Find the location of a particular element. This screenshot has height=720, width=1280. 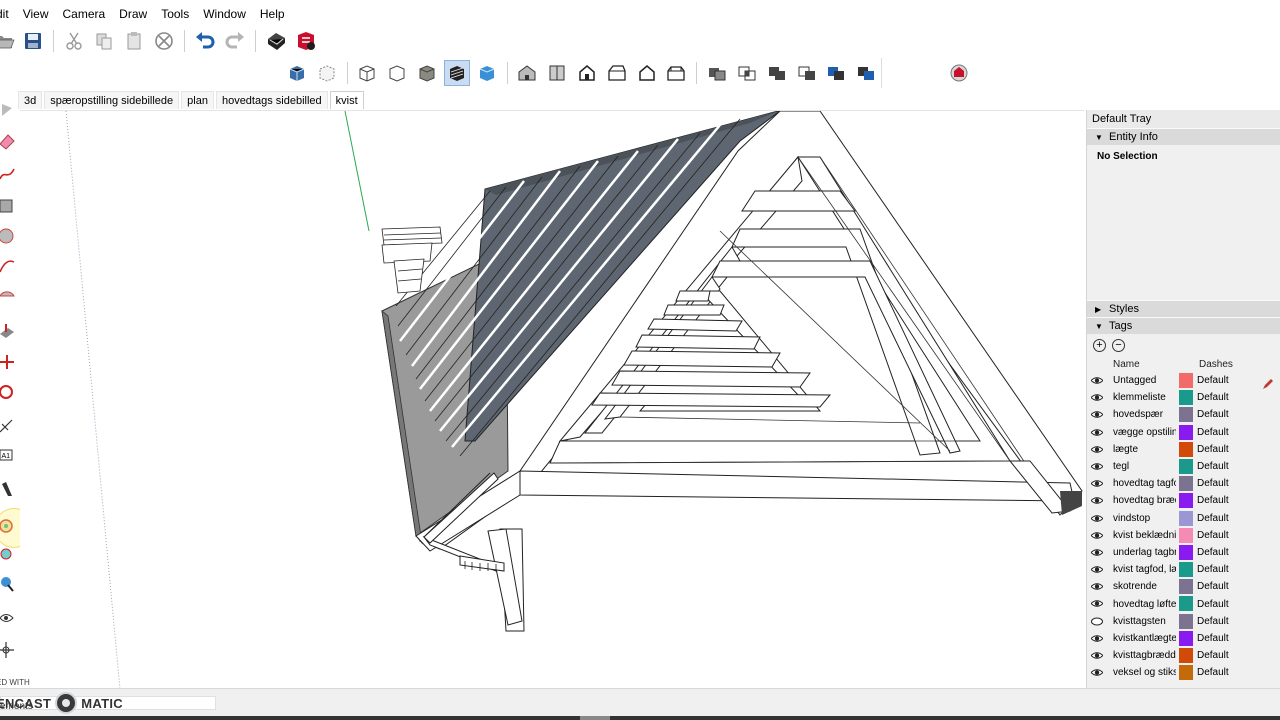

erase-icon is located at coordinates (164, 41).